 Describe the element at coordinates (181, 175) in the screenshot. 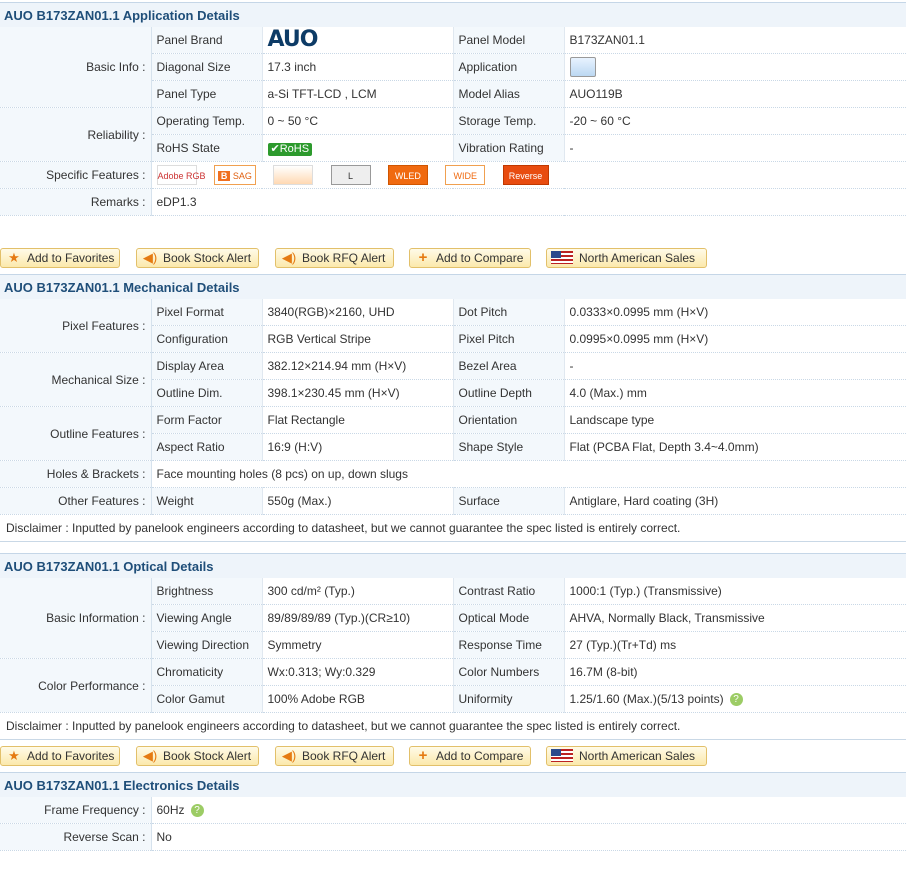

I see `adobe-rgb-feature-icon: Adobe RGB` at that location.